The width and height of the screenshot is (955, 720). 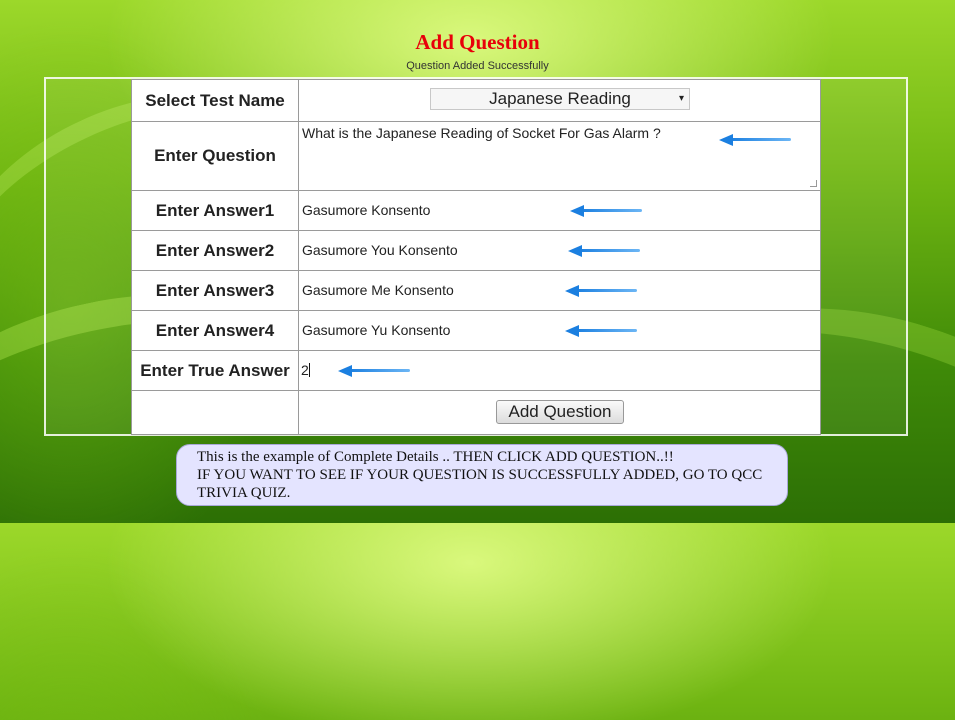 What do you see at coordinates (813, 183) in the screenshot?
I see `resize-handle` at bounding box center [813, 183].